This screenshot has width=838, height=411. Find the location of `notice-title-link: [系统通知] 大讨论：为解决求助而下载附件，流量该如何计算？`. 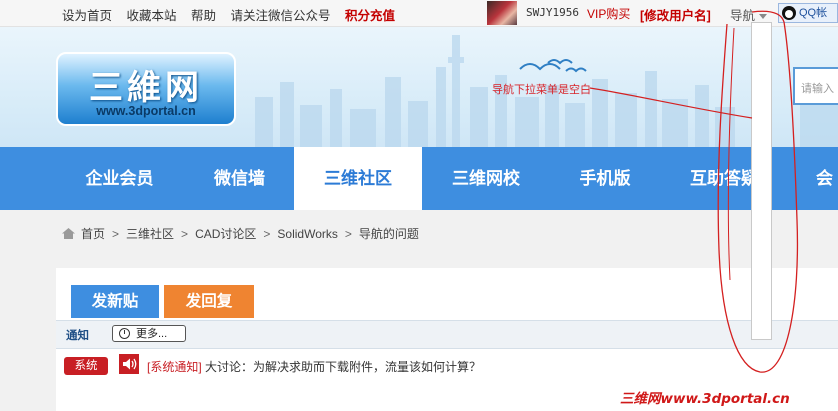

notice-title-link: [系统通知] 大讨论：为解决求助而下载附件，流量该如何计算？ is located at coordinates (314, 366).